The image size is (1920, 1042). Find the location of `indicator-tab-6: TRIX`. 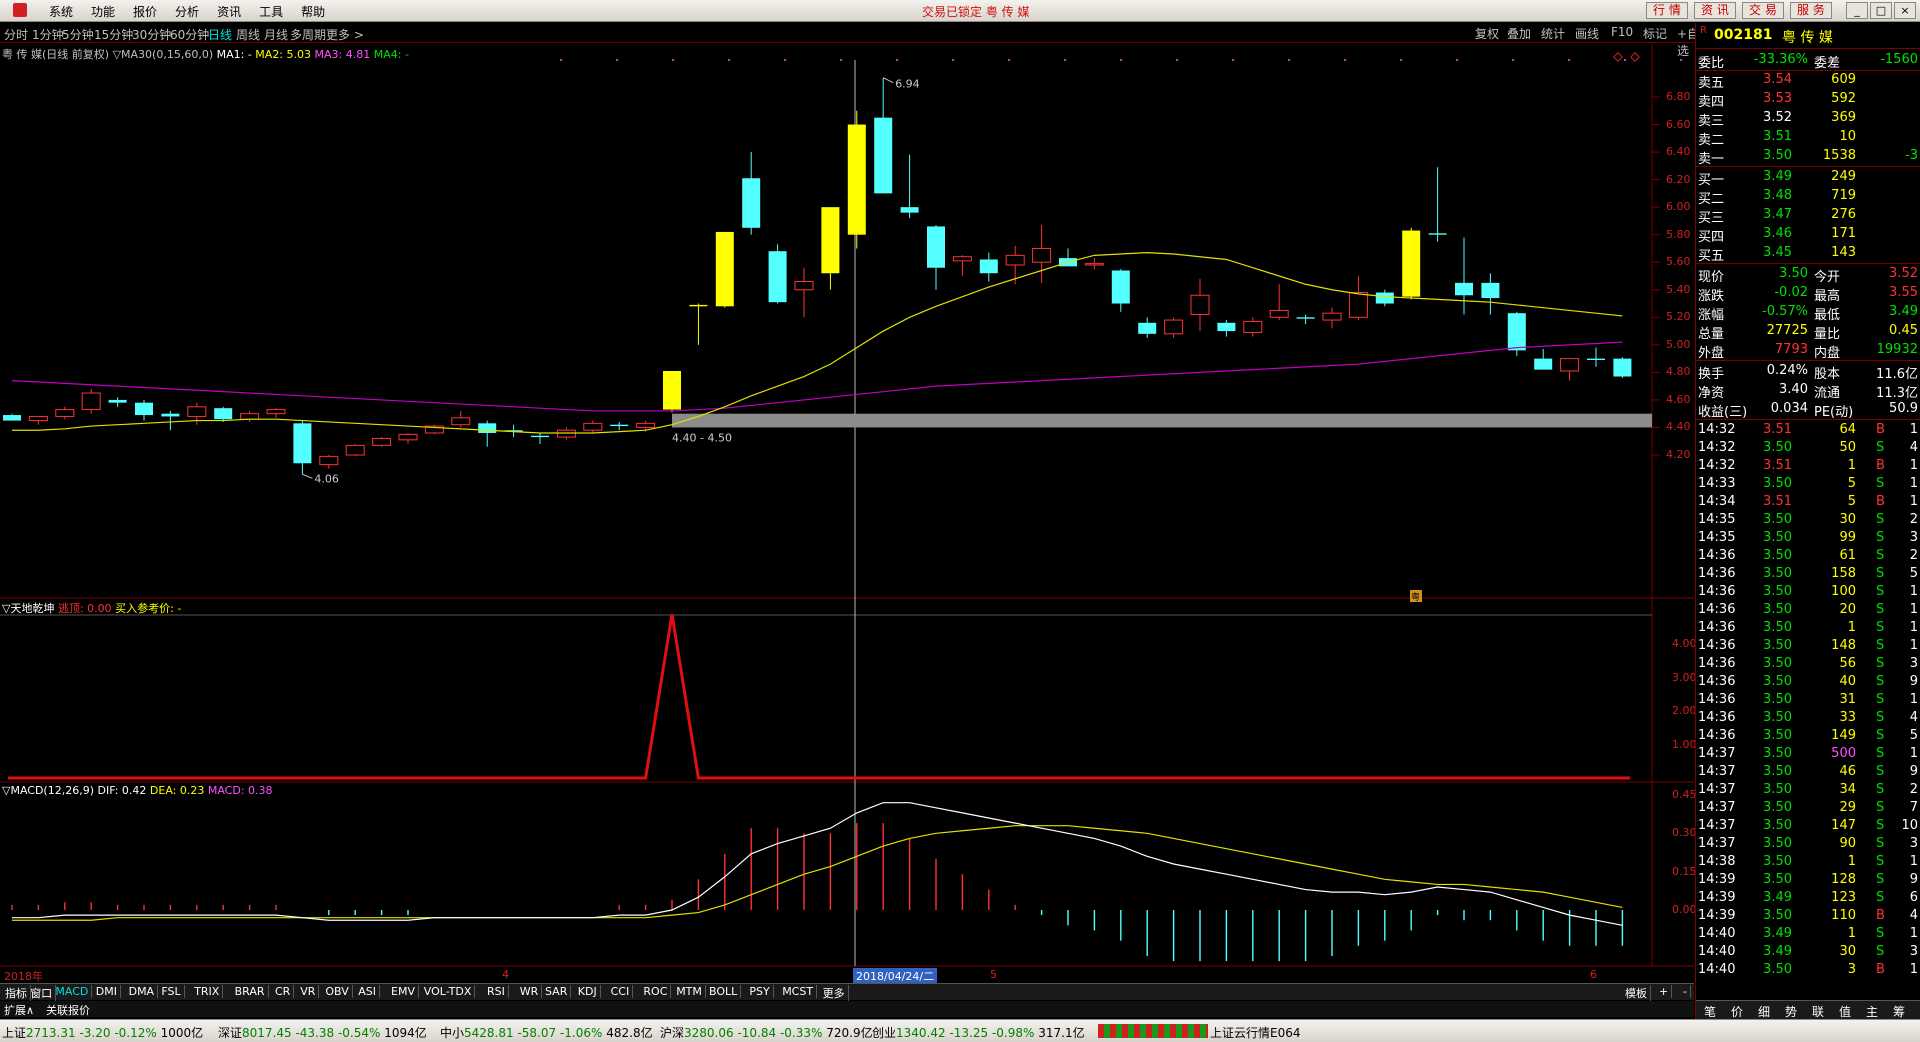

indicator-tab-6: TRIX is located at coordinates (207, 991).